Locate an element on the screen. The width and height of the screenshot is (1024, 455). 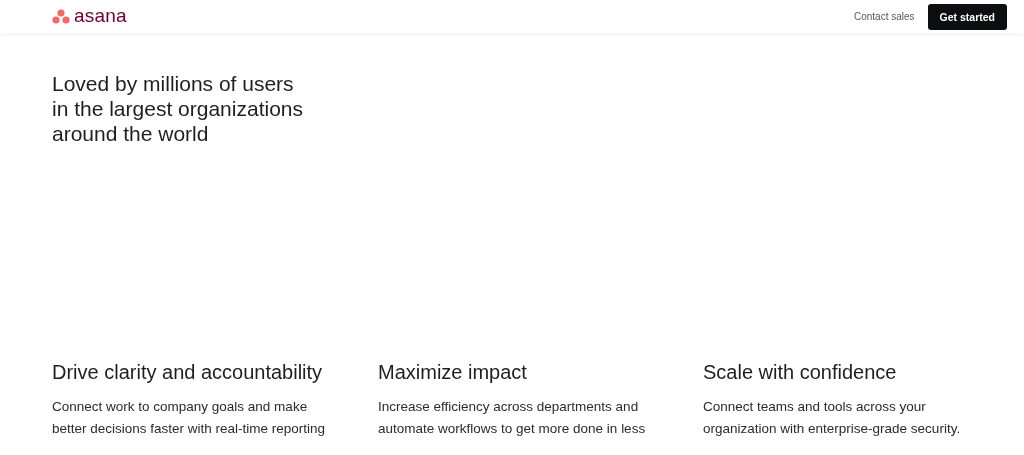
contact-sales-link: Contact sales is located at coordinates (884, 16).